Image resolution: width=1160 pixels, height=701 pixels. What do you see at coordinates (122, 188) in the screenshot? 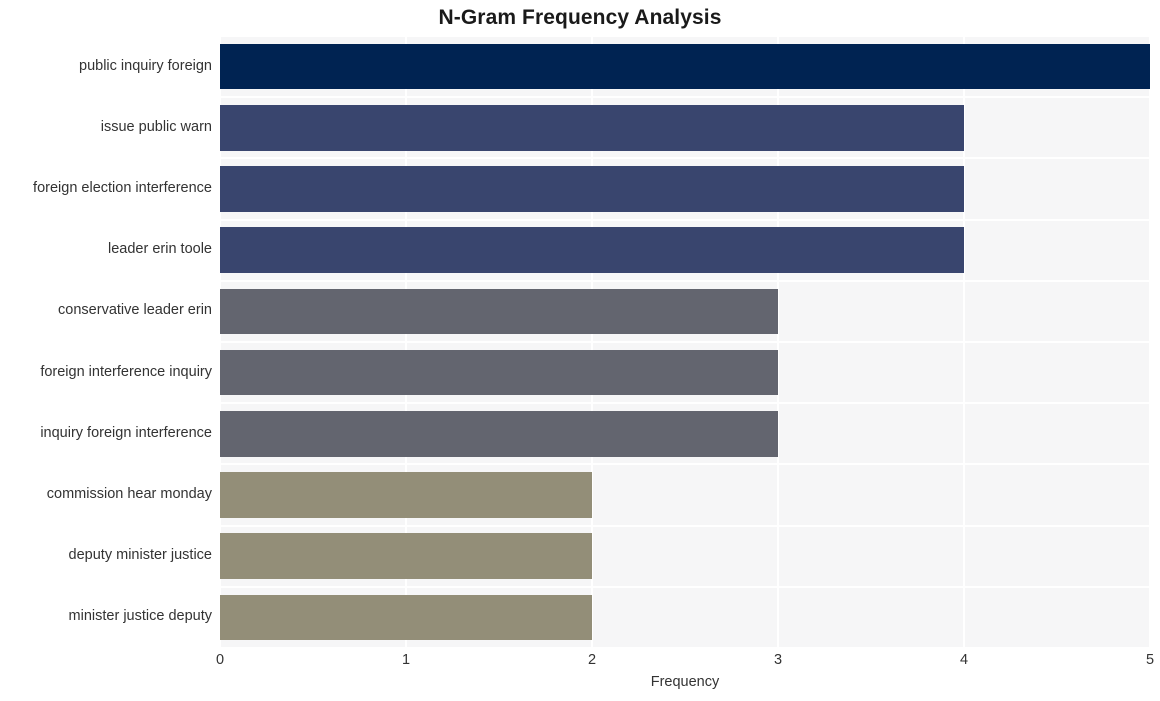
I see `y-tick-label: foreign election interference` at bounding box center [122, 188].